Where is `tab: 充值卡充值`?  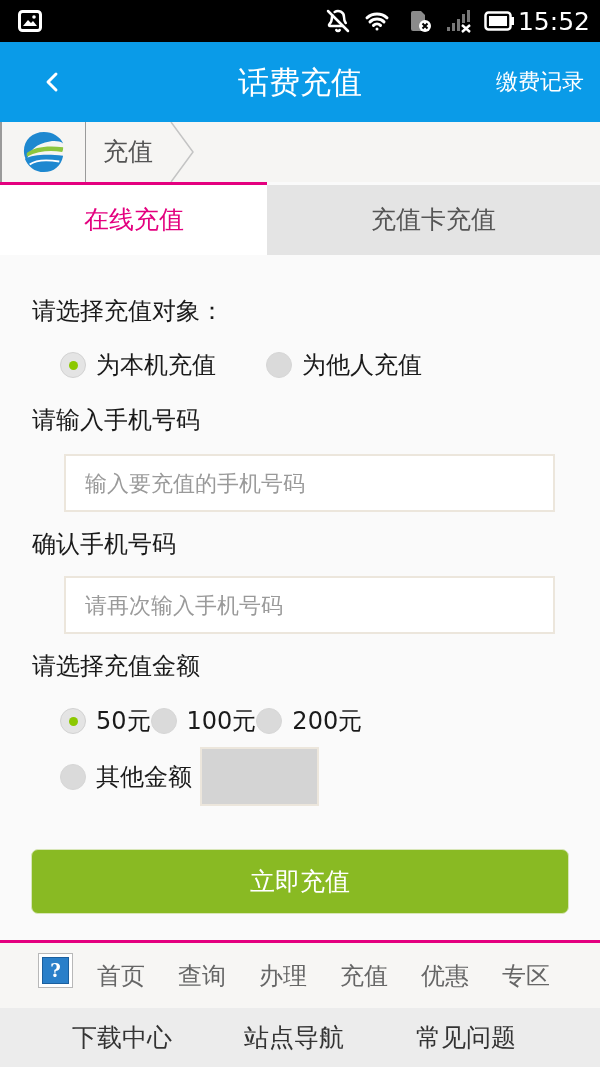 tab: 充值卡充值 is located at coordinates (433, 218).